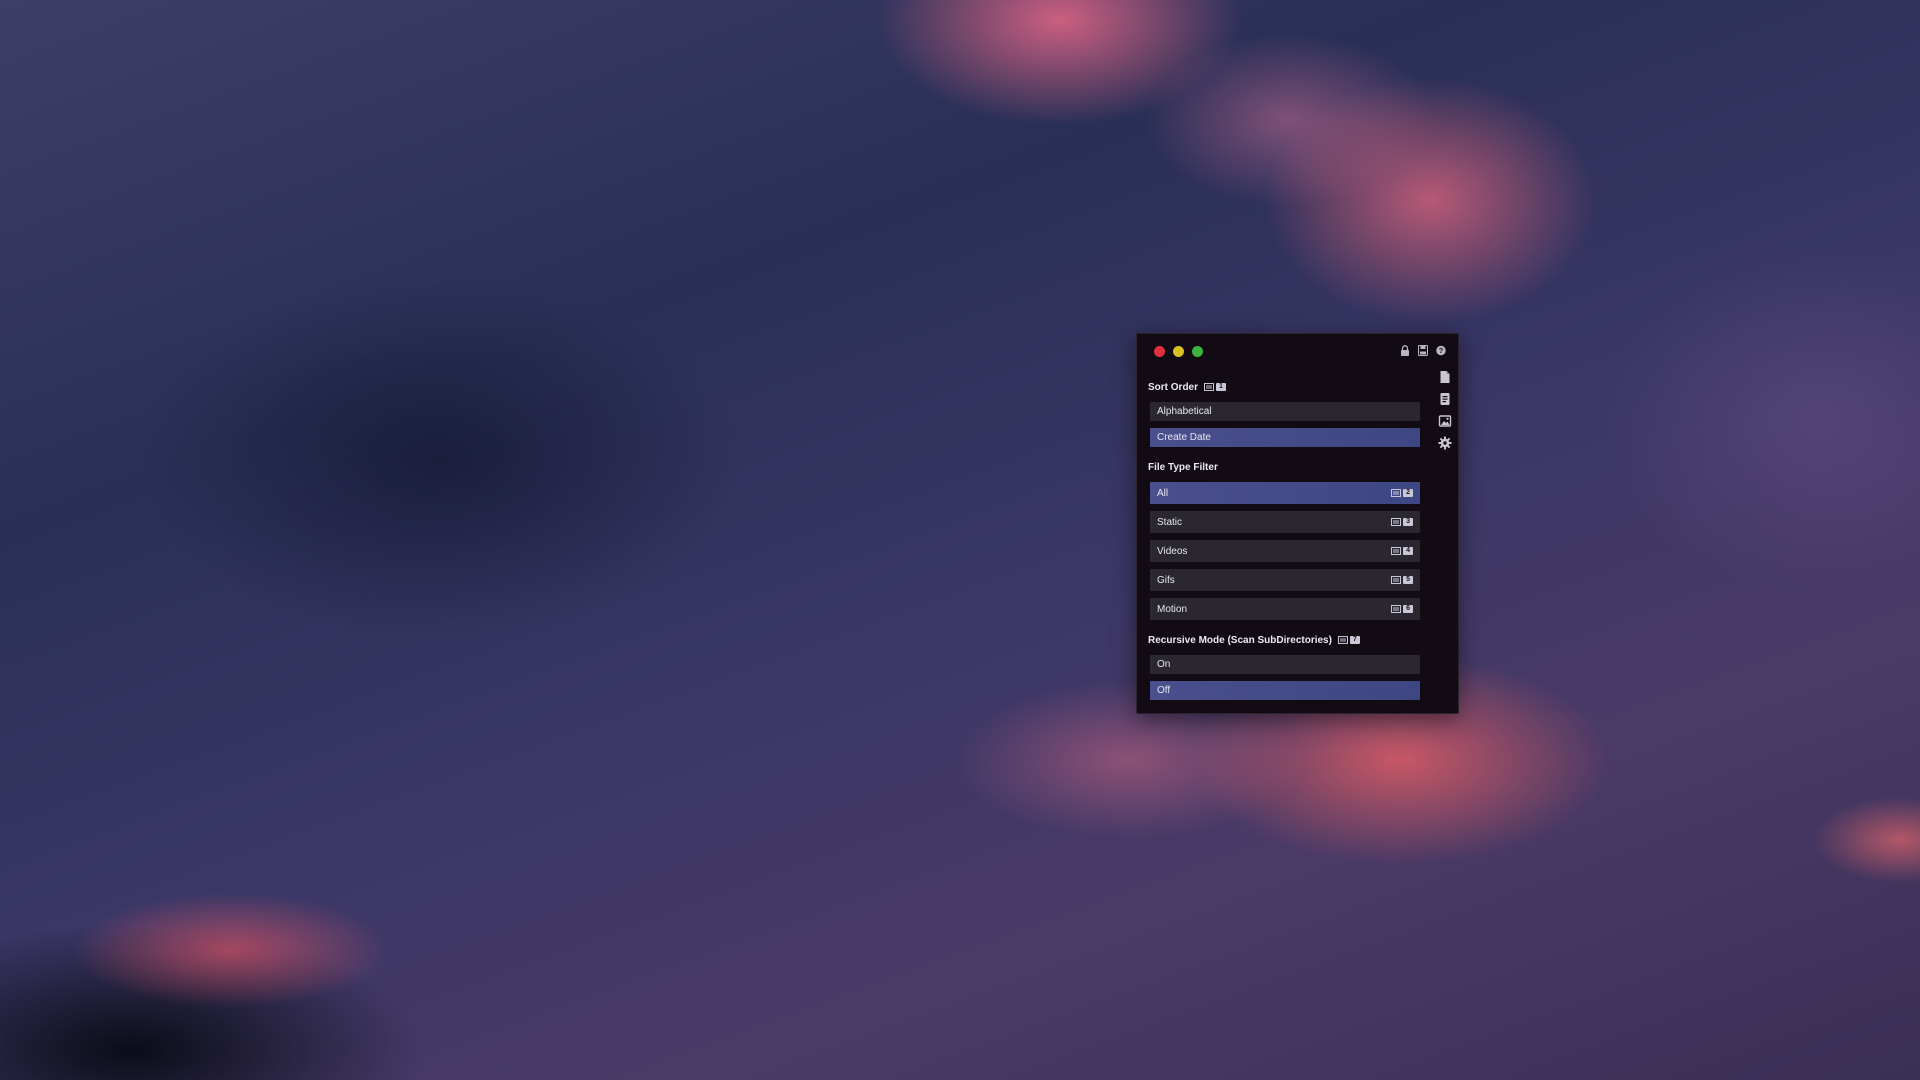 The height and width of the screenshot is (1080, 1920). What do you see at coordinates (1173, 387) in the screenshot?
I see `sort-order-title: Sort Order` at bounding box center [1173, 387].